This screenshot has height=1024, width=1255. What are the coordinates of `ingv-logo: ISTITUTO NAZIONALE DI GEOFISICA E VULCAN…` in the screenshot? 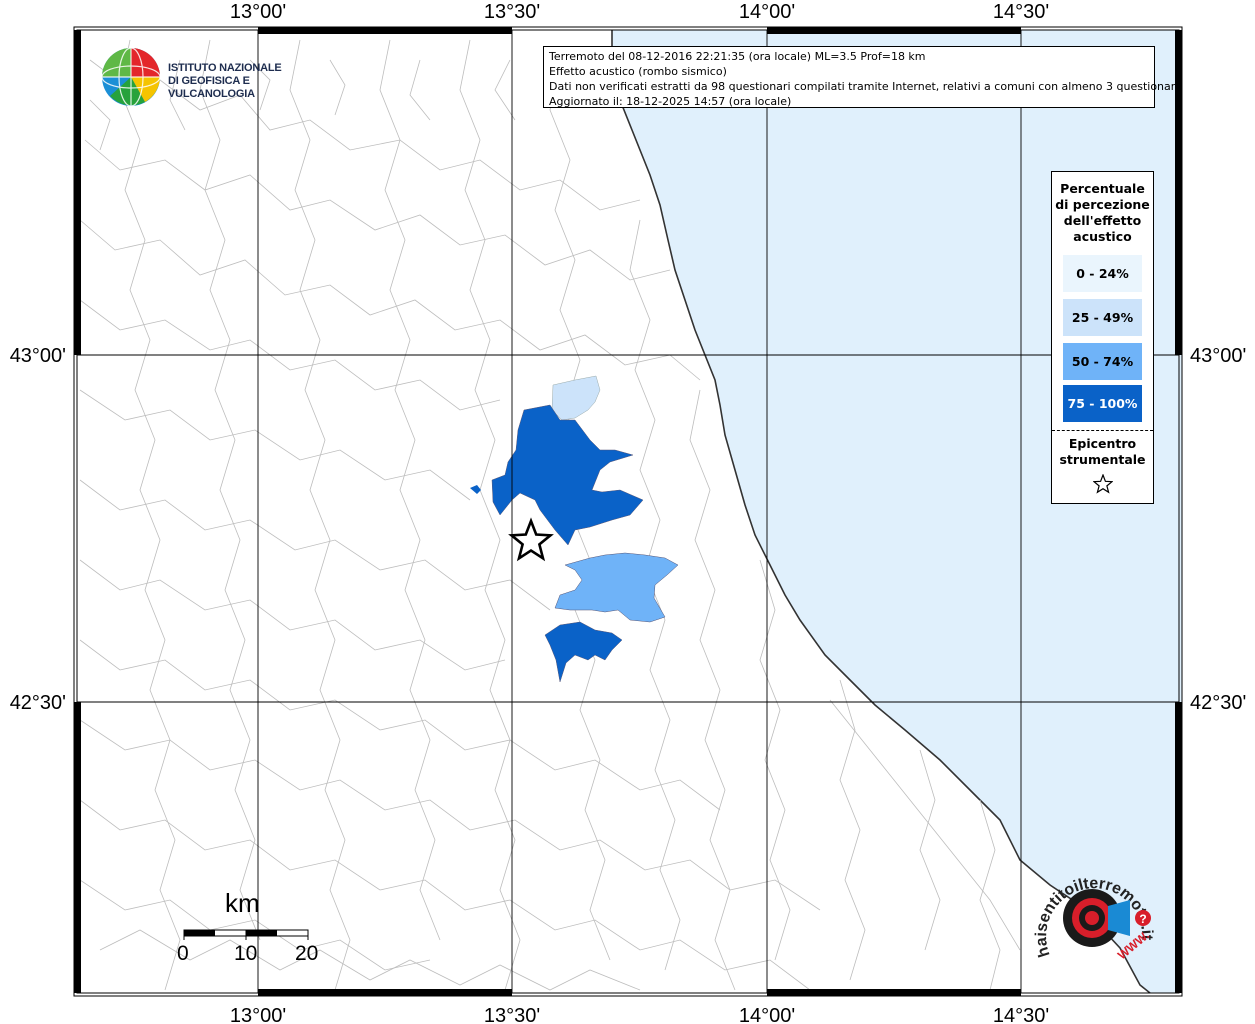 It's located at (205, 78).